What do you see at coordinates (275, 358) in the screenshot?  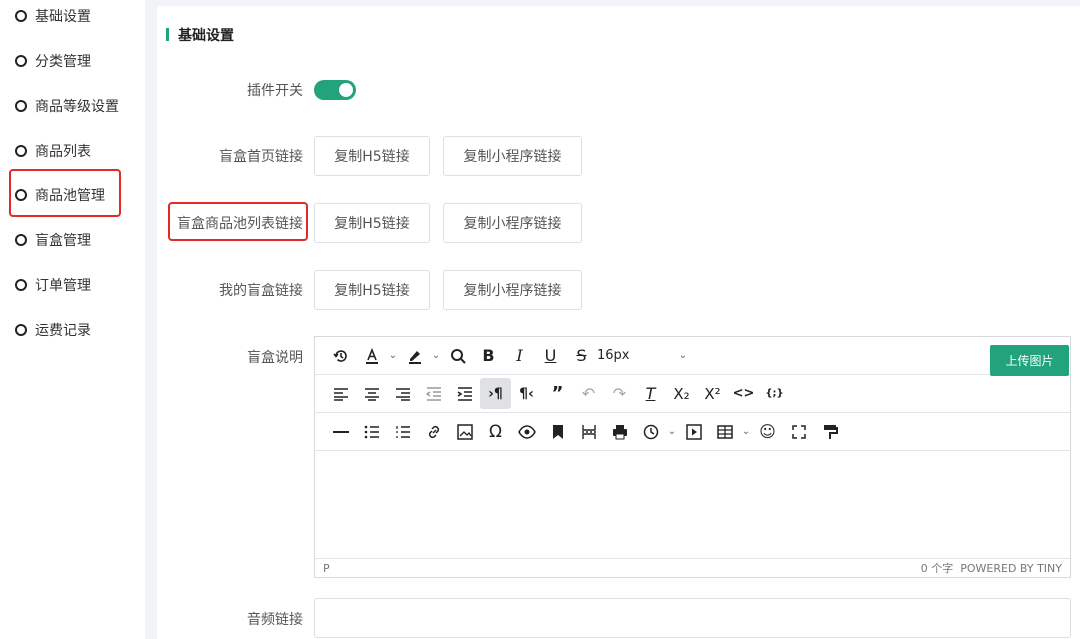 I see `description-label: 盲盒说明` at bounding box center [275, 358].